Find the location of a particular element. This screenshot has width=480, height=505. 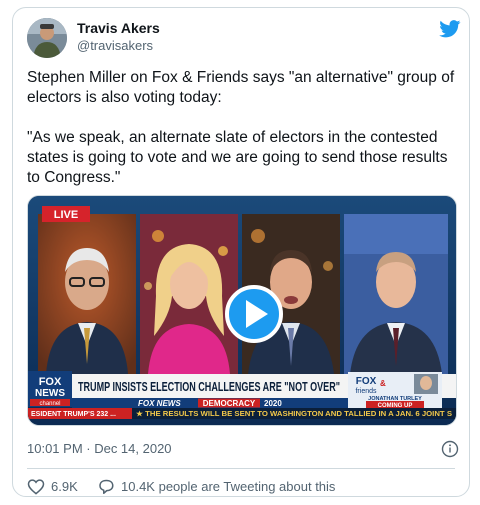

show-logo-bottom: friends is located at coordinates (366, 391).